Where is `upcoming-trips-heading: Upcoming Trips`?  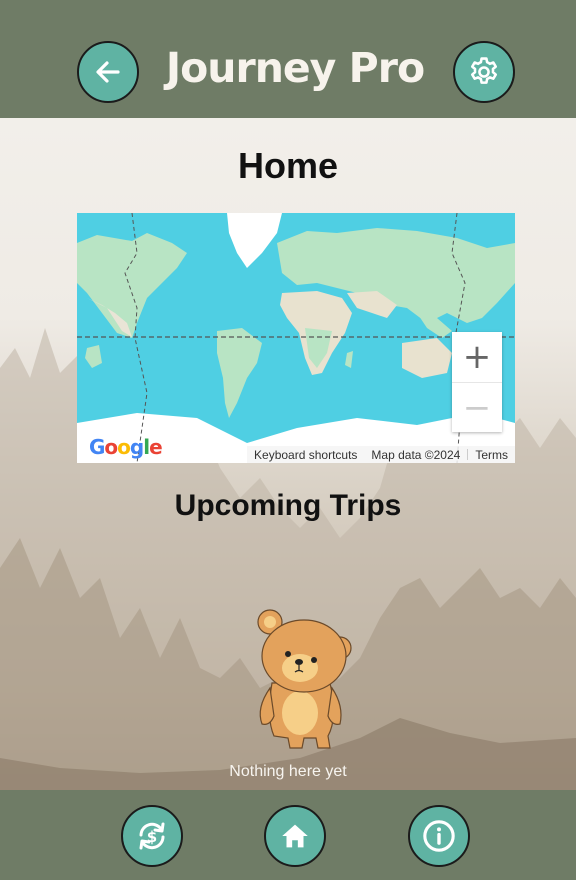 upcoming-trips-heading: Upcoming Trips is located at coordinates (288, 505).